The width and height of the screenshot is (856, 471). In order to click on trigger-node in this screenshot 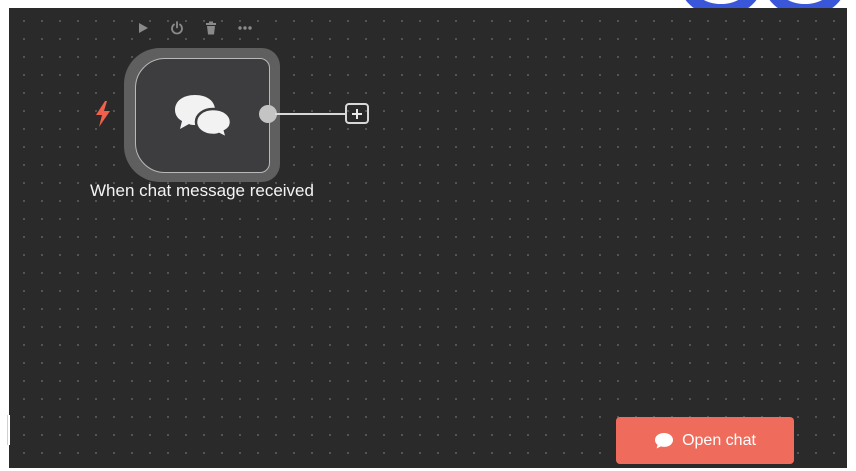, I will do `click(202, 115)`.